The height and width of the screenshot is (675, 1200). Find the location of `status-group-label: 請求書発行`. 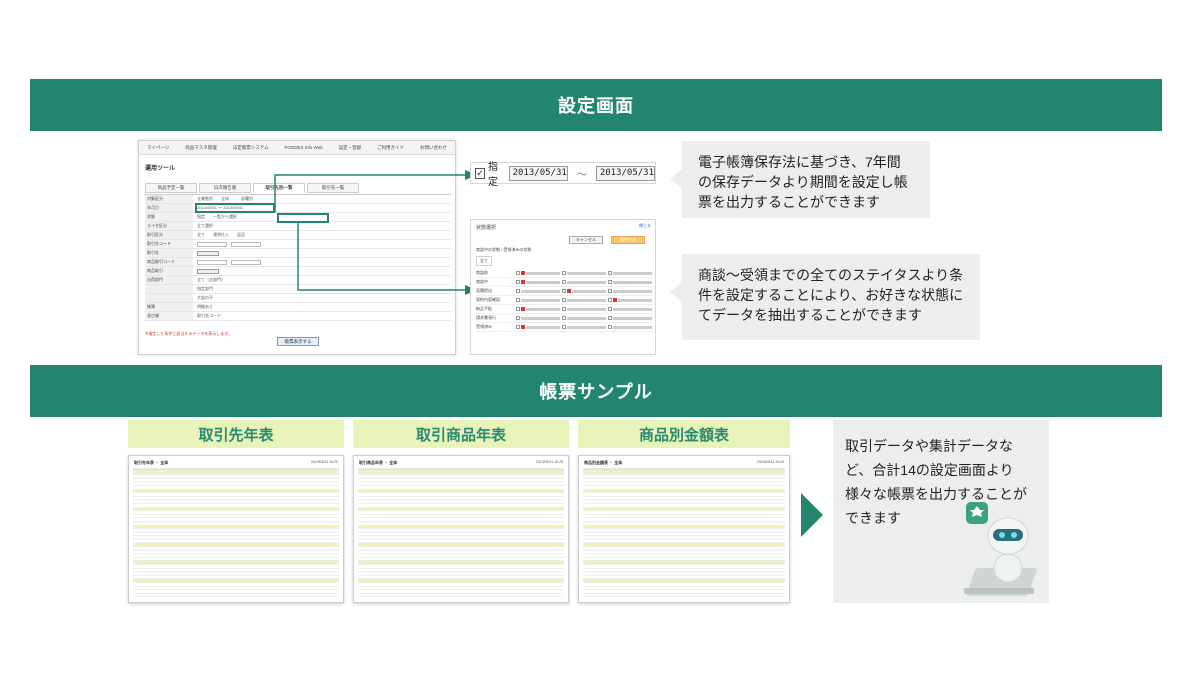

status-group-label: 請求書発行 is located at coordinates (486, 317).